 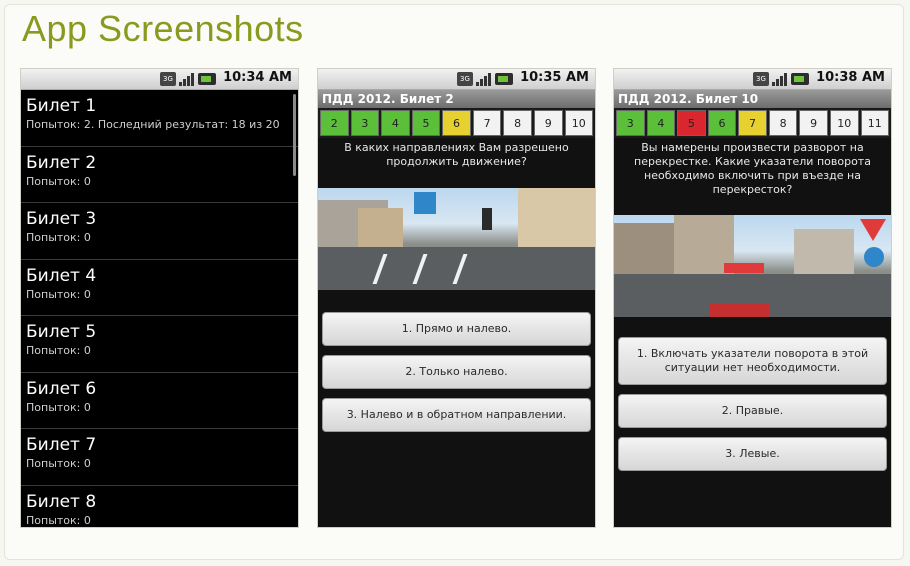 I want to click on status-time: 10:38 AM, so click(x=850, y=77).